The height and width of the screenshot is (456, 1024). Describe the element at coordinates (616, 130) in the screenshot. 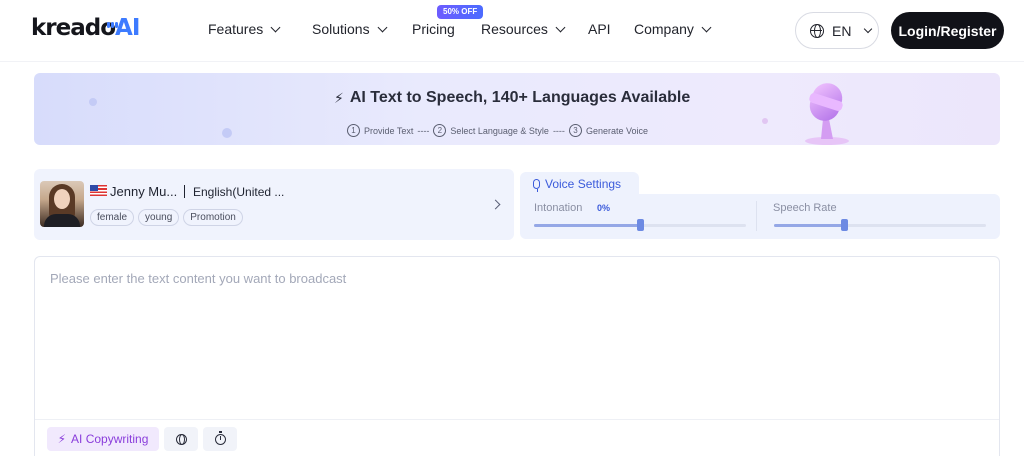

I see `step-label: Generate Voice` at that location.